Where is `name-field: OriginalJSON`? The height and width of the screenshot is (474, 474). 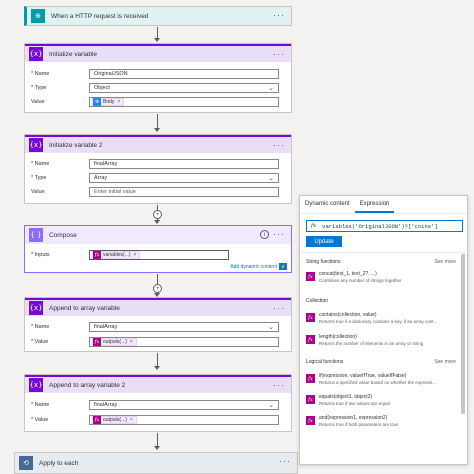
name-field: OriginalJSON is located at coordinates (184, 74).